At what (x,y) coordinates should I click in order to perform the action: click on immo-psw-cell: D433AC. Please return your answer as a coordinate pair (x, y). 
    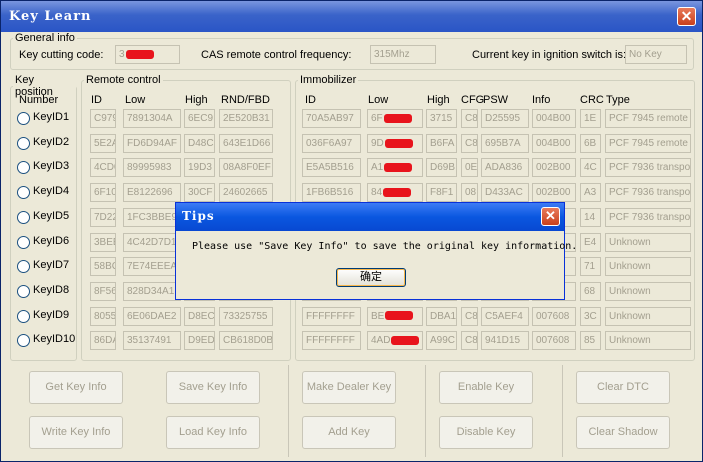
    Looking at the image, I should click on (505, 193).